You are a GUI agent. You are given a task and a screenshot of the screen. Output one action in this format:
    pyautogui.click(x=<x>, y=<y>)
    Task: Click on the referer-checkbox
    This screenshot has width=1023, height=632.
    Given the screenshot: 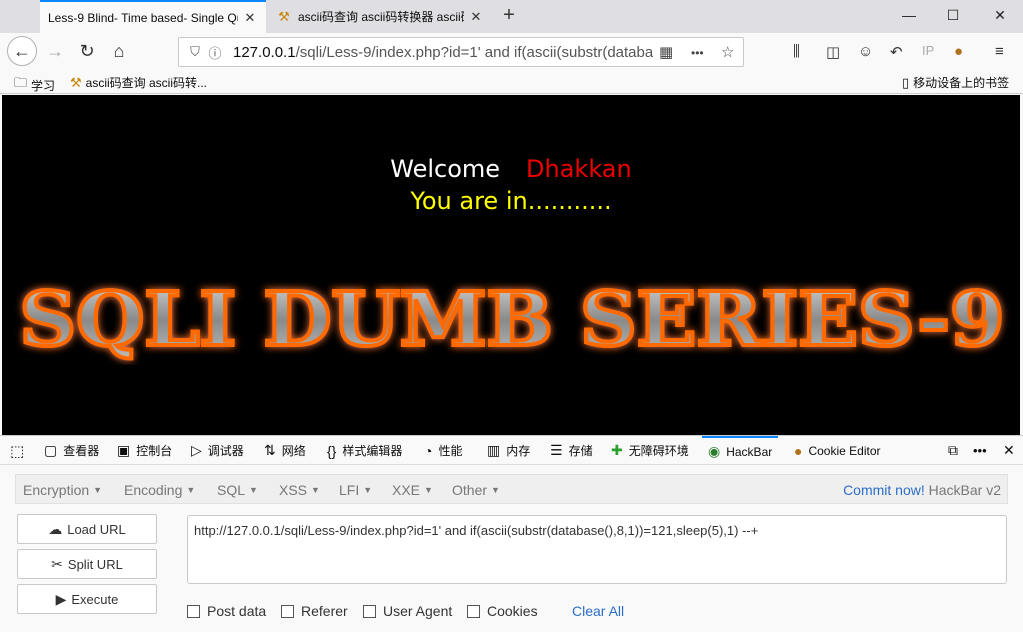 What is the action you would take?
    pyautogui.click(x=287, y=611)
    